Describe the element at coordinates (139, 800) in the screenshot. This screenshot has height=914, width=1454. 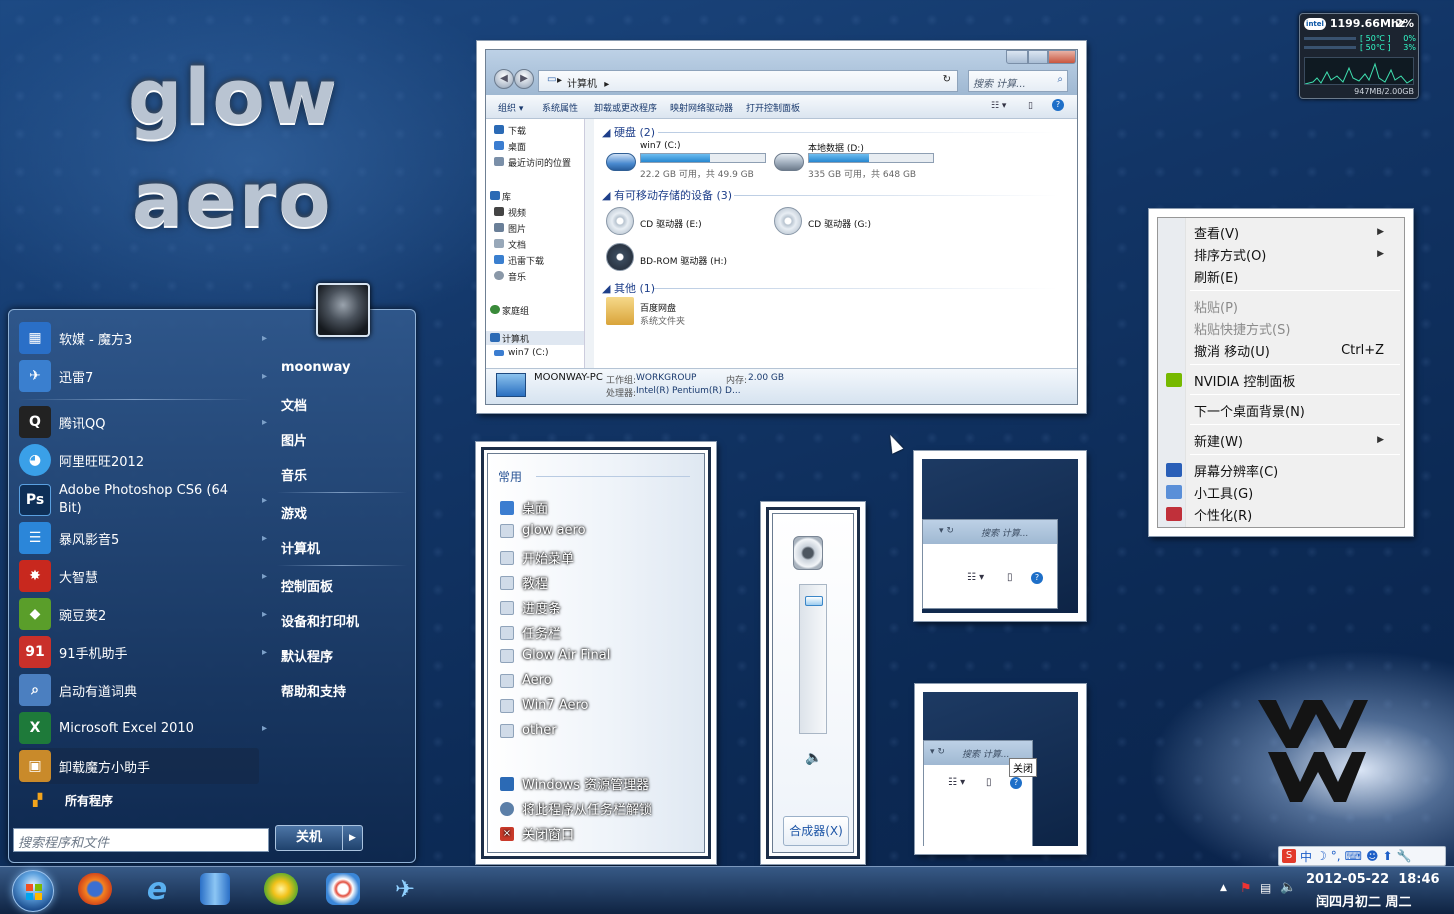
I see `all-programs-button: ▞ 所有程序` at that location.